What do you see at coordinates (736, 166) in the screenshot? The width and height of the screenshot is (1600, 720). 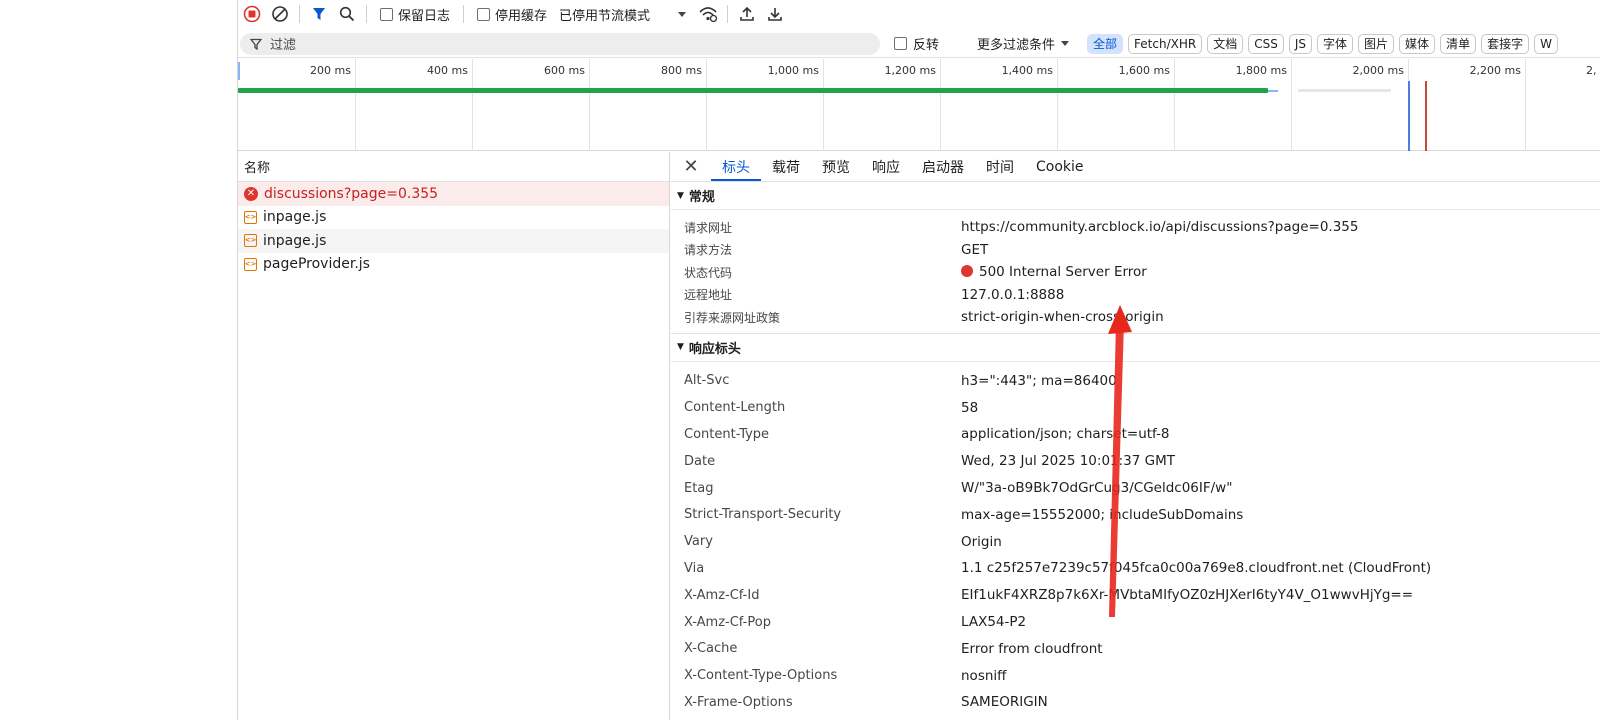 I see `tab-headers: 标头` at bounding box center [736, 166].